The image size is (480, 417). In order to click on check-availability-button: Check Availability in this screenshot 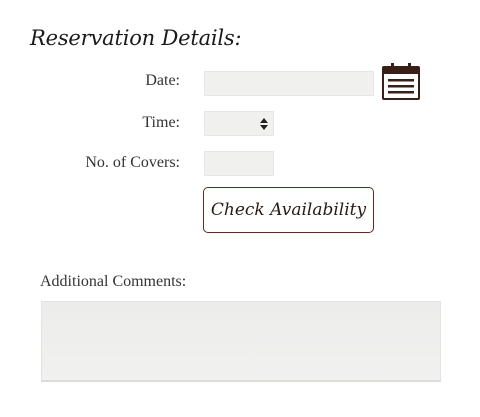, I will do `click(288, 210)`.